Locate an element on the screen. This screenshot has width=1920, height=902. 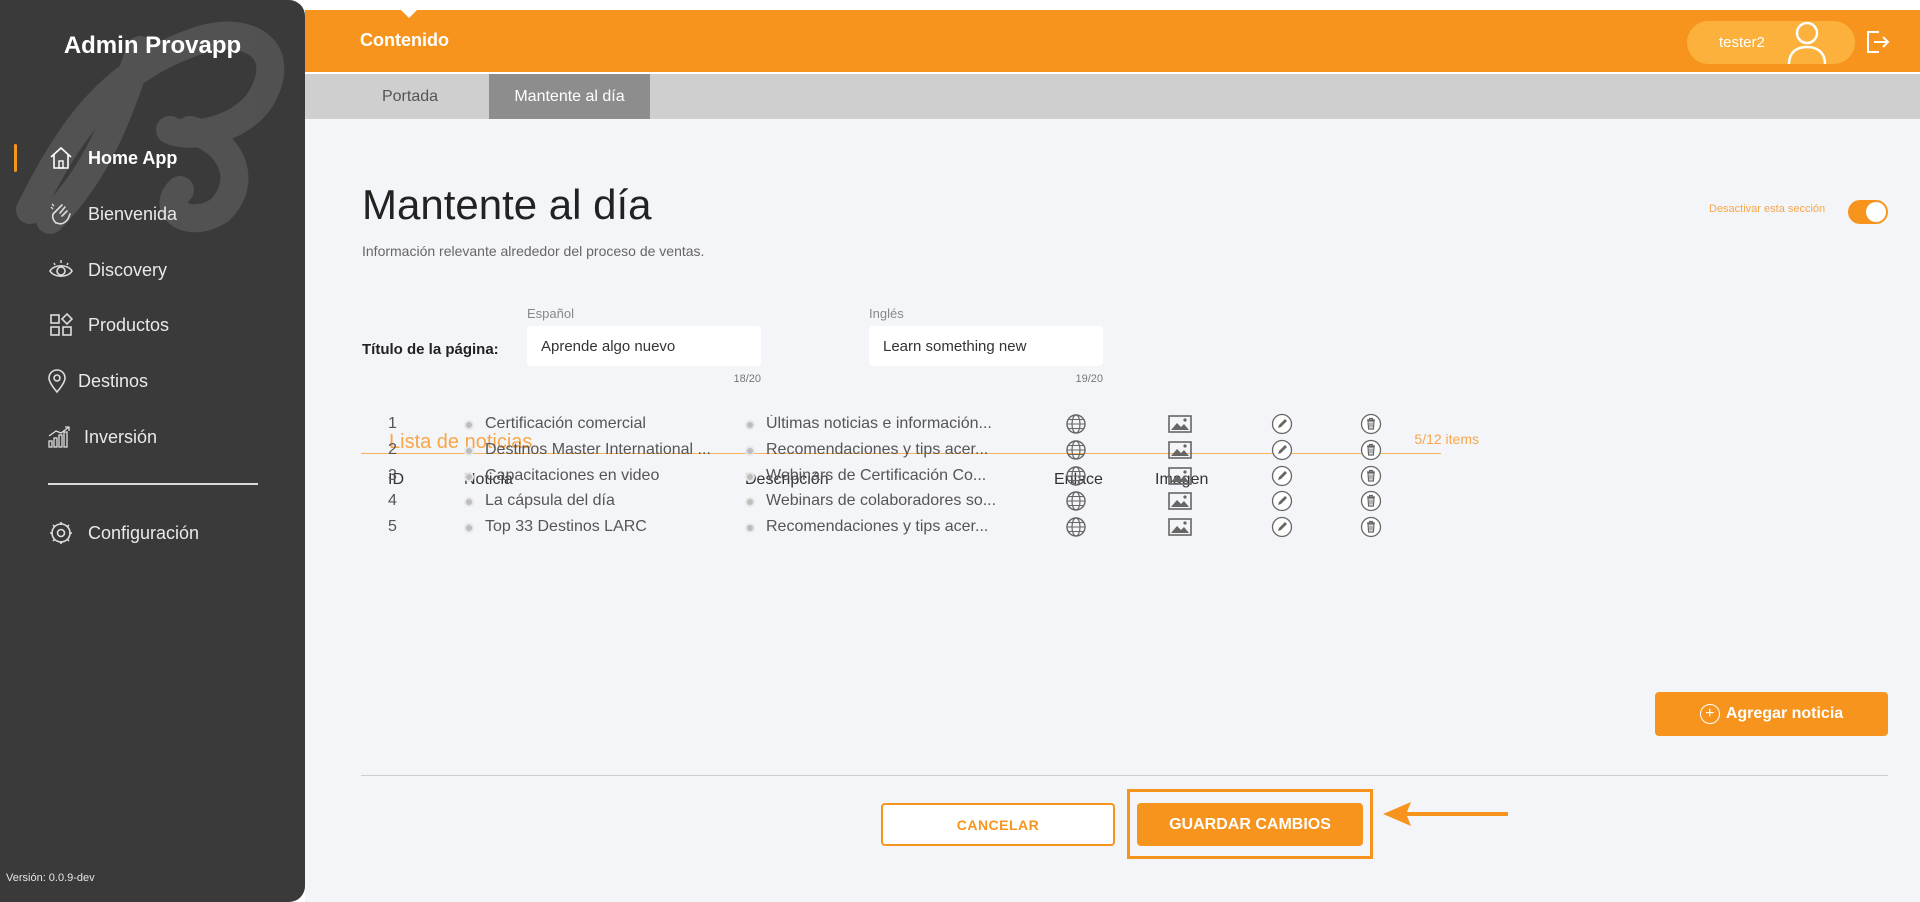
english-char-counter: 19/20 is located at coordinates (1089, 379).